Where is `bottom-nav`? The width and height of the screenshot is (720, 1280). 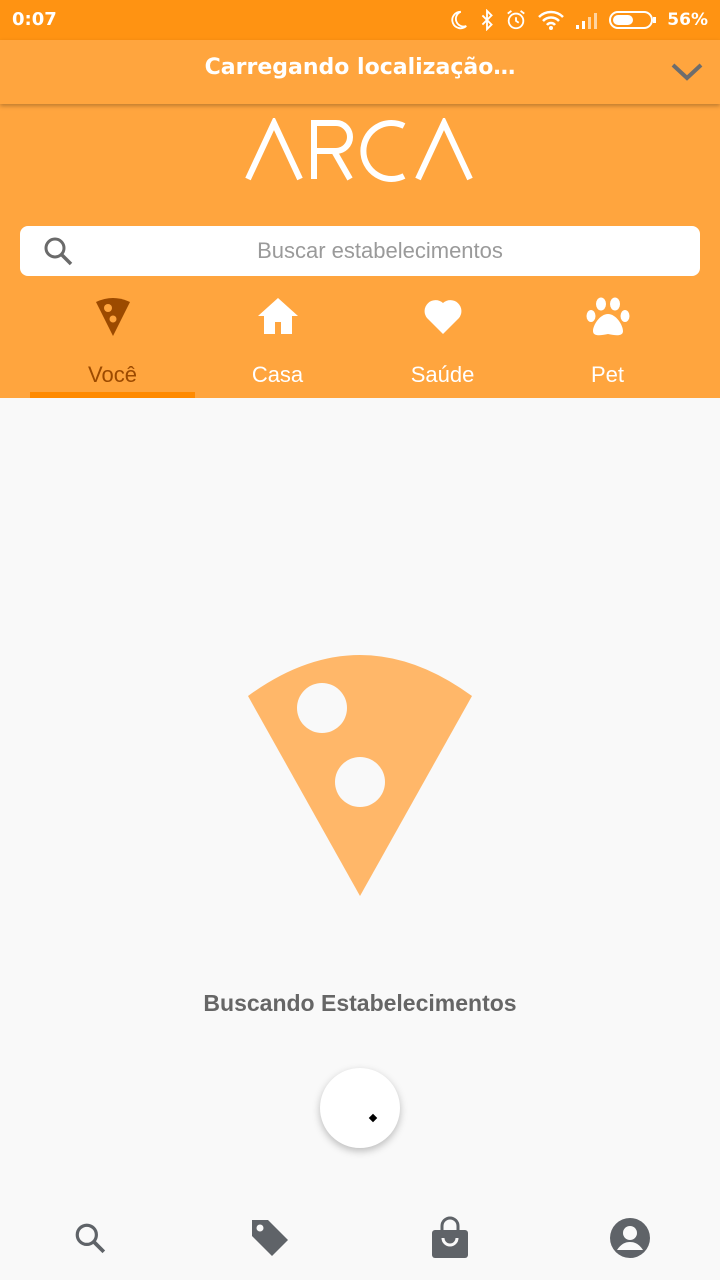 bottom-nav is located at coordinates (360, 1240).